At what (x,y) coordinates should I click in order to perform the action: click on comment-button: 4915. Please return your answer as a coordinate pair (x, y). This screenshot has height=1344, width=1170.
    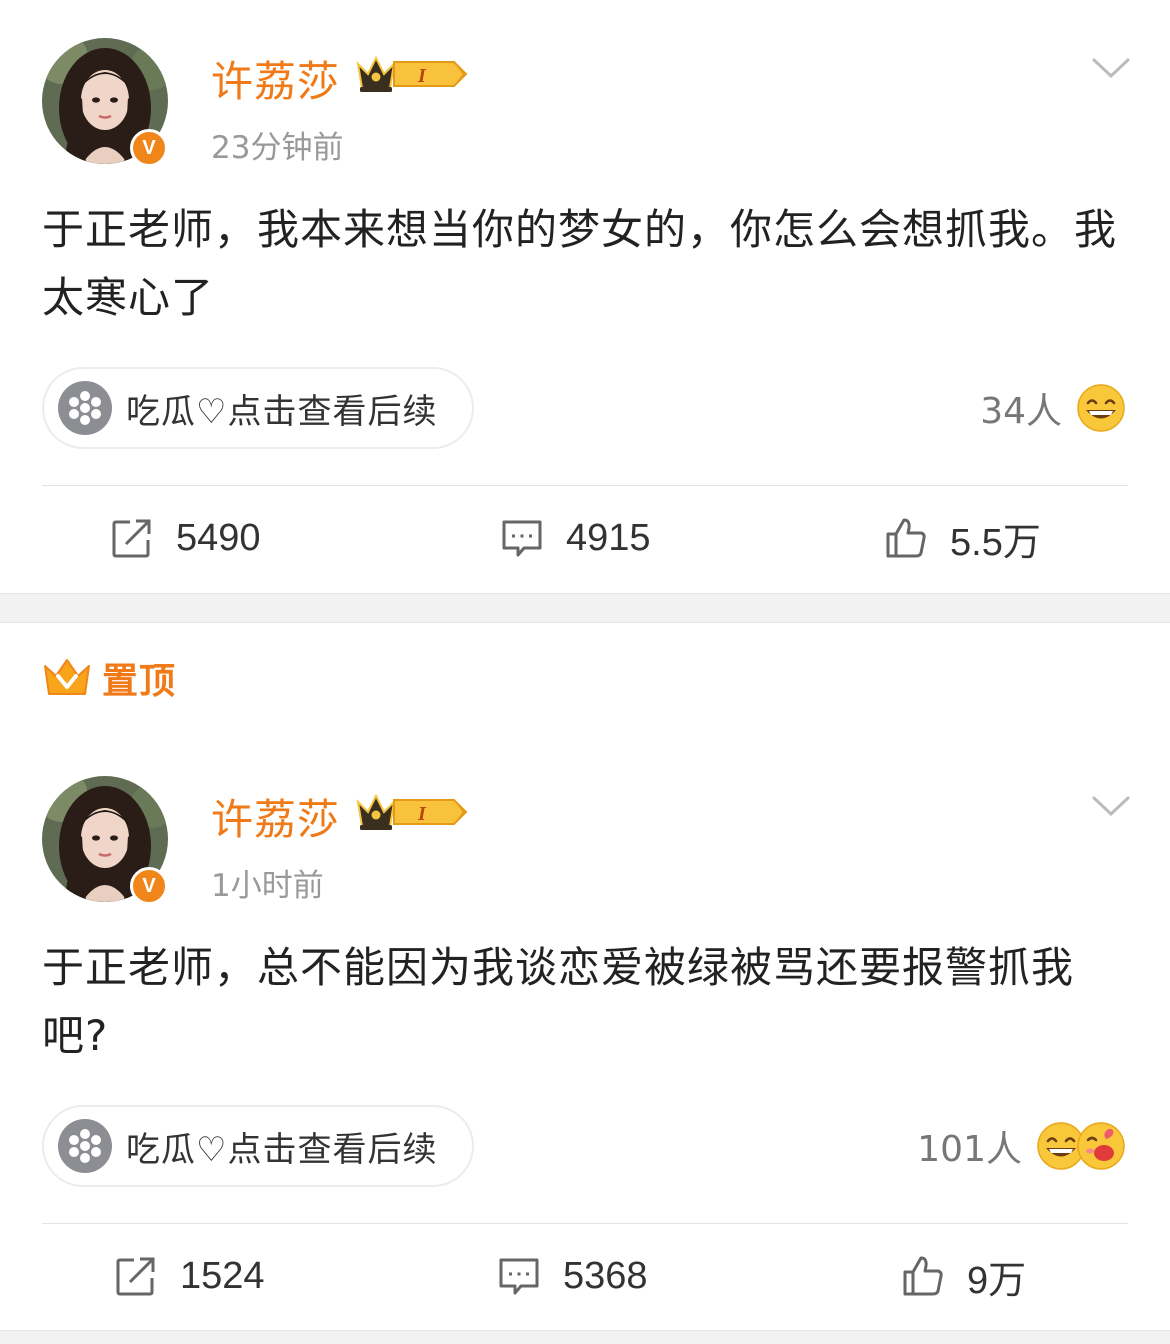
    Looking at the image, I should click on (575, 538).